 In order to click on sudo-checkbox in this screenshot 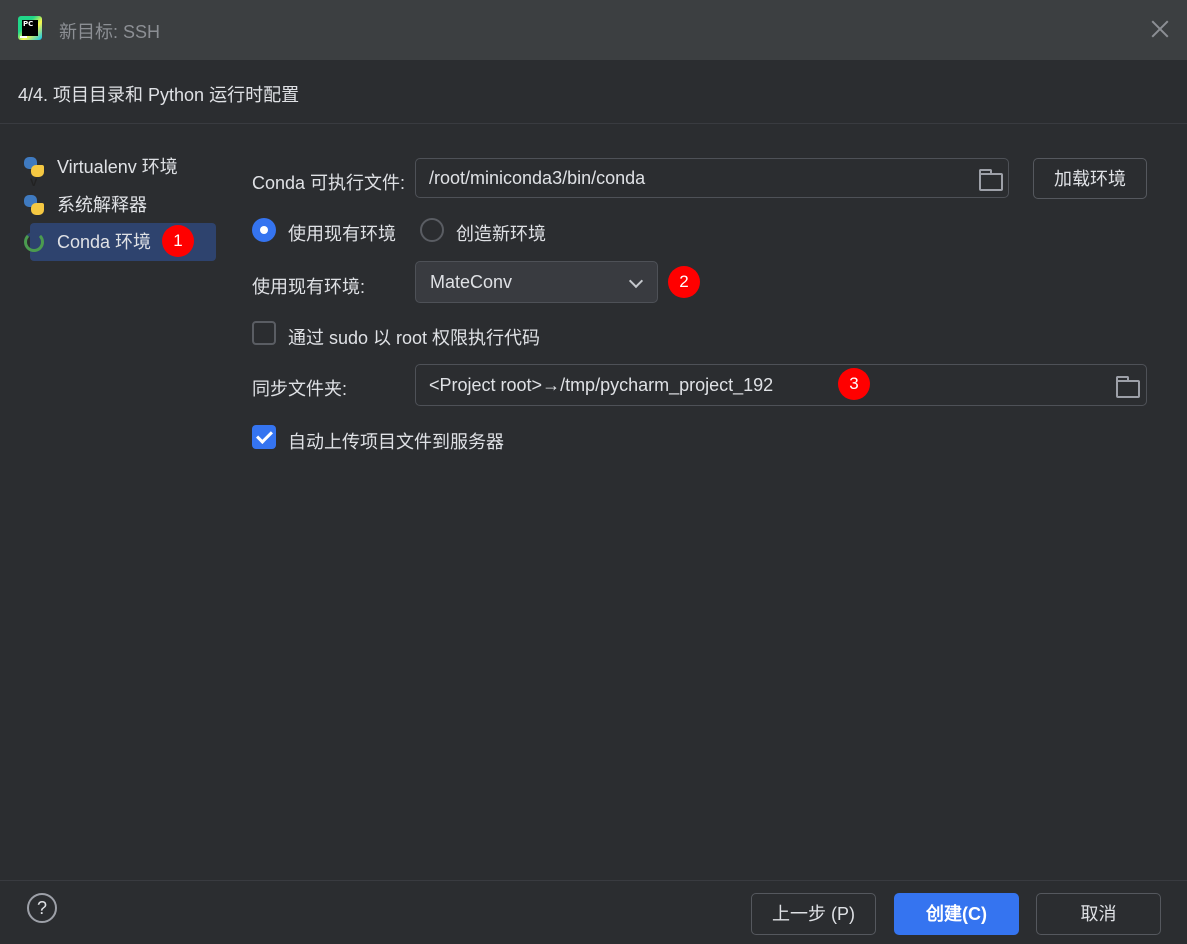, I will do `click(264, 333)`.